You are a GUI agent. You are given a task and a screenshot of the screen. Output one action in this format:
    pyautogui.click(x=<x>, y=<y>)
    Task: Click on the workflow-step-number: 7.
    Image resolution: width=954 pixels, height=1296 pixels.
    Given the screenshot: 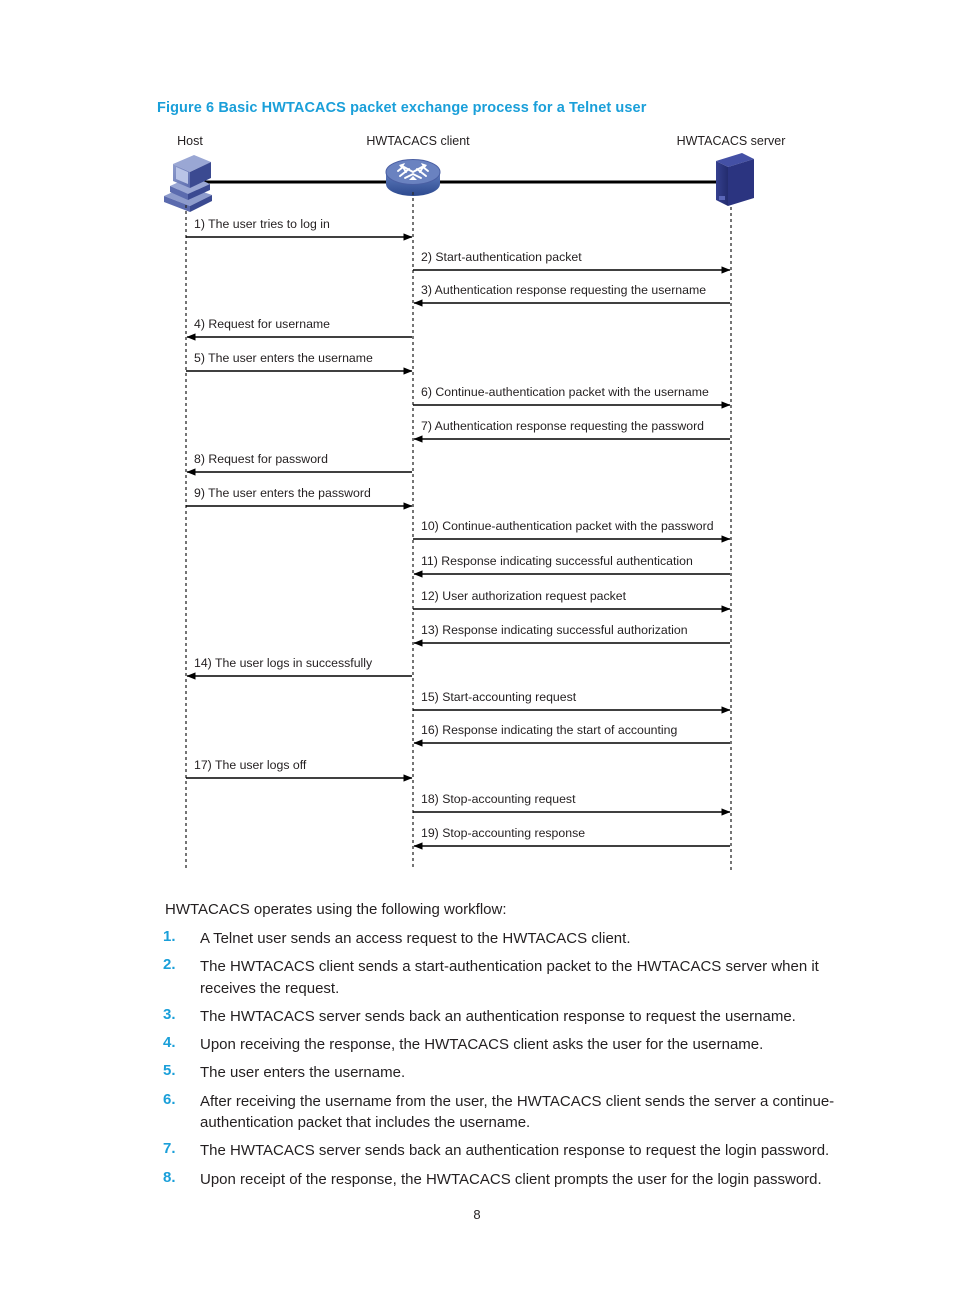 What is the action you would take?
    pyautogui.click(x=169, y=1149)
    